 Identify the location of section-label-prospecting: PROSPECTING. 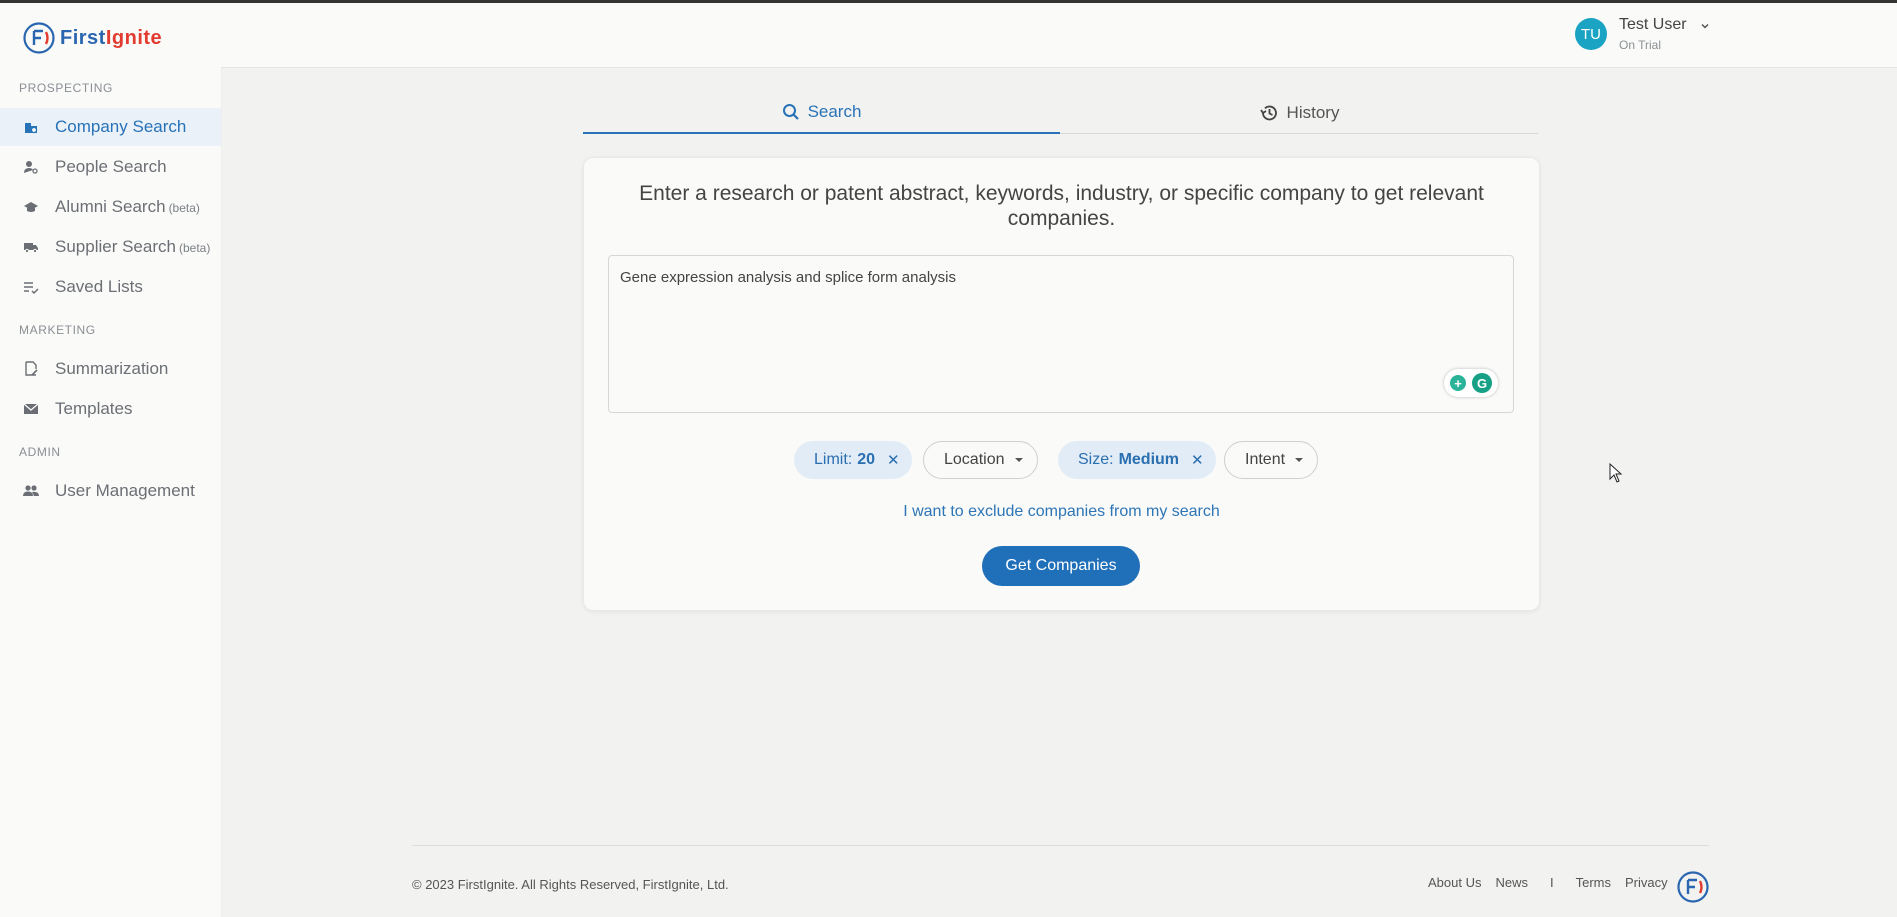
(66, 88).